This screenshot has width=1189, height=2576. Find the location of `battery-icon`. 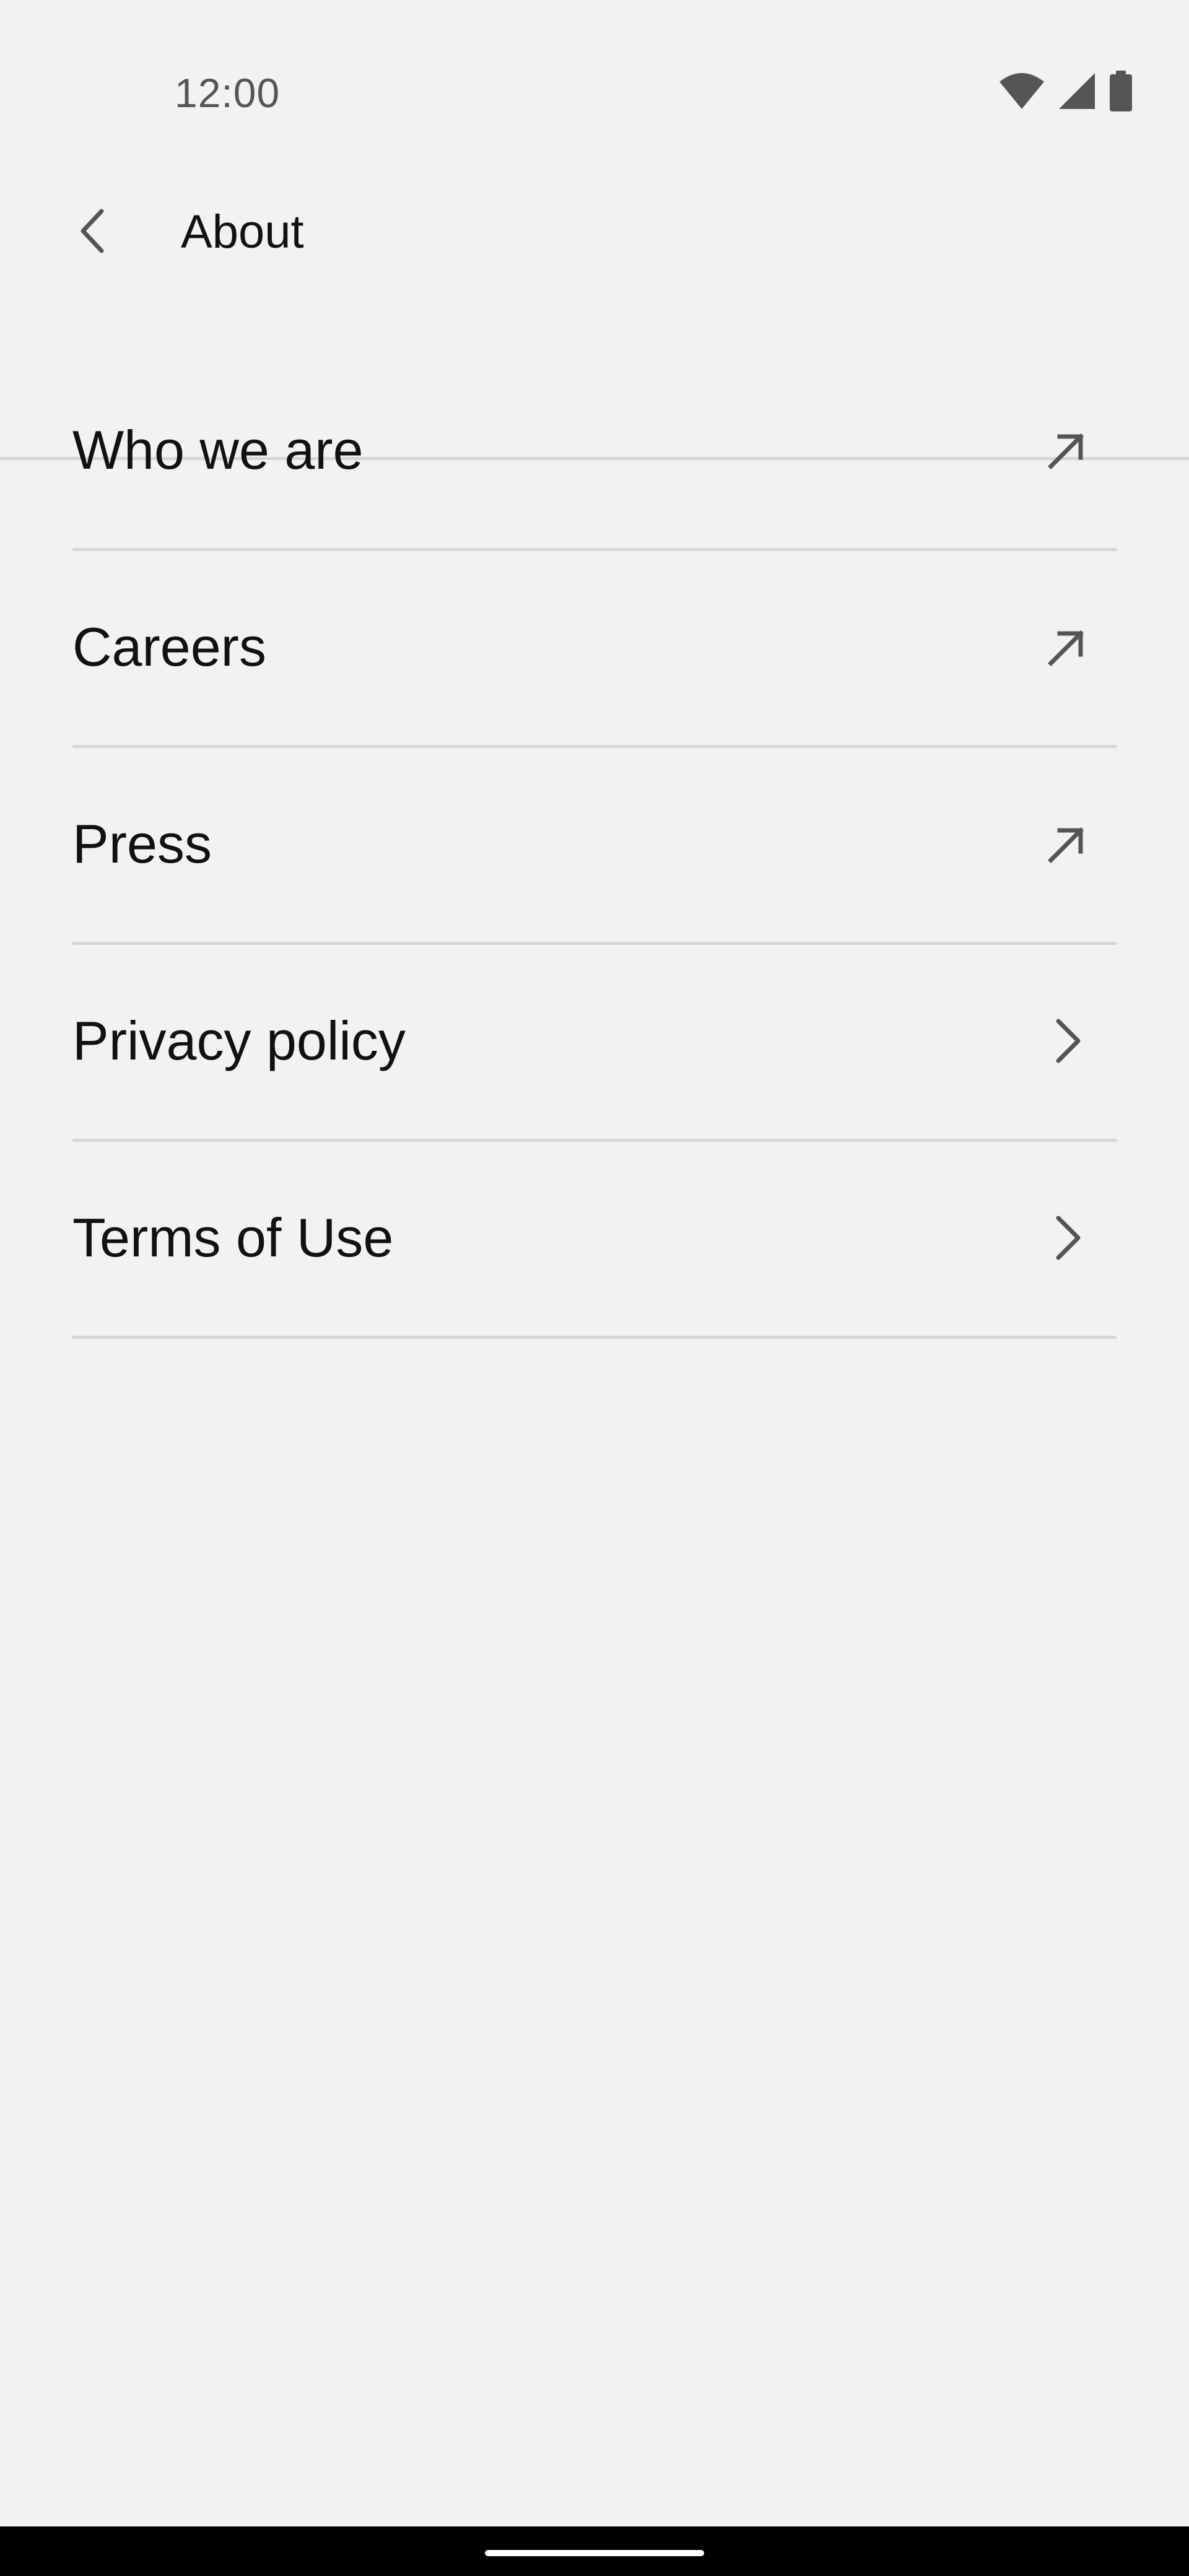

battery-icon is located at coordinates (1120, 91).